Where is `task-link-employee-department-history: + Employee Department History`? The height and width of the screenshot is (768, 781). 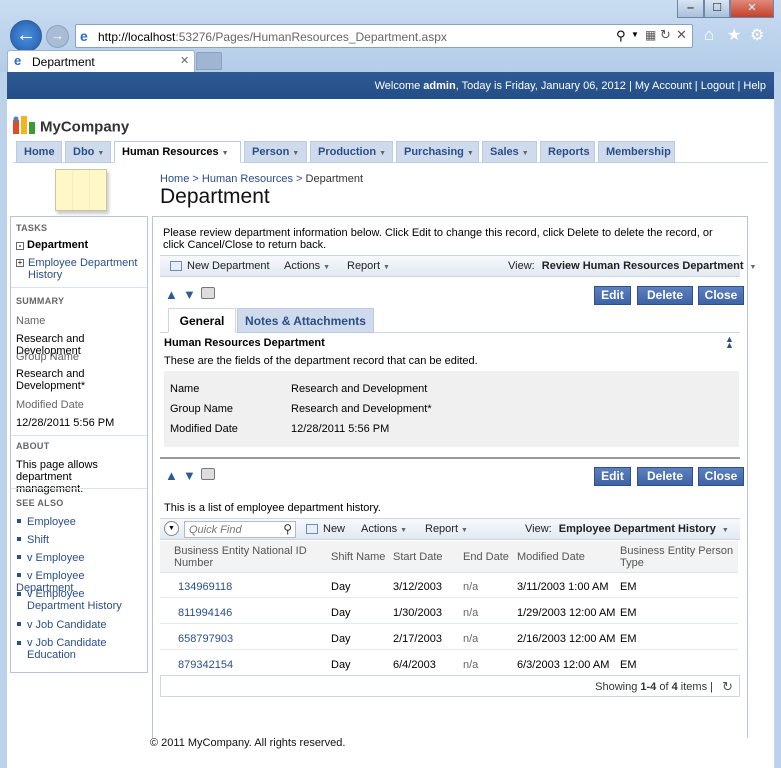 task-link-employee-department-history: + Employee Department History is located at coordinates (80, 269).